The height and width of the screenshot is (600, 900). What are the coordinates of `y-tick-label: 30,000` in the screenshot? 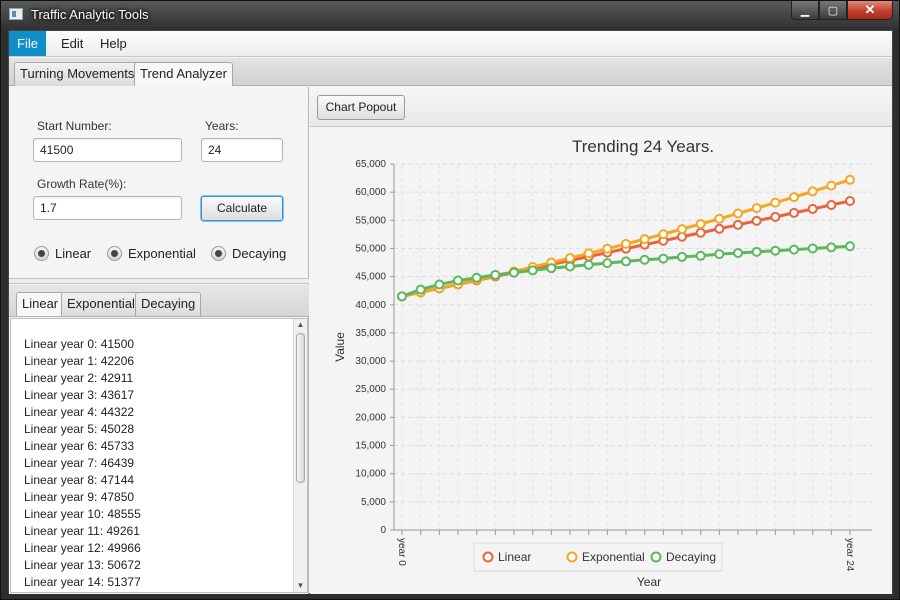 It's located at (370, 361).